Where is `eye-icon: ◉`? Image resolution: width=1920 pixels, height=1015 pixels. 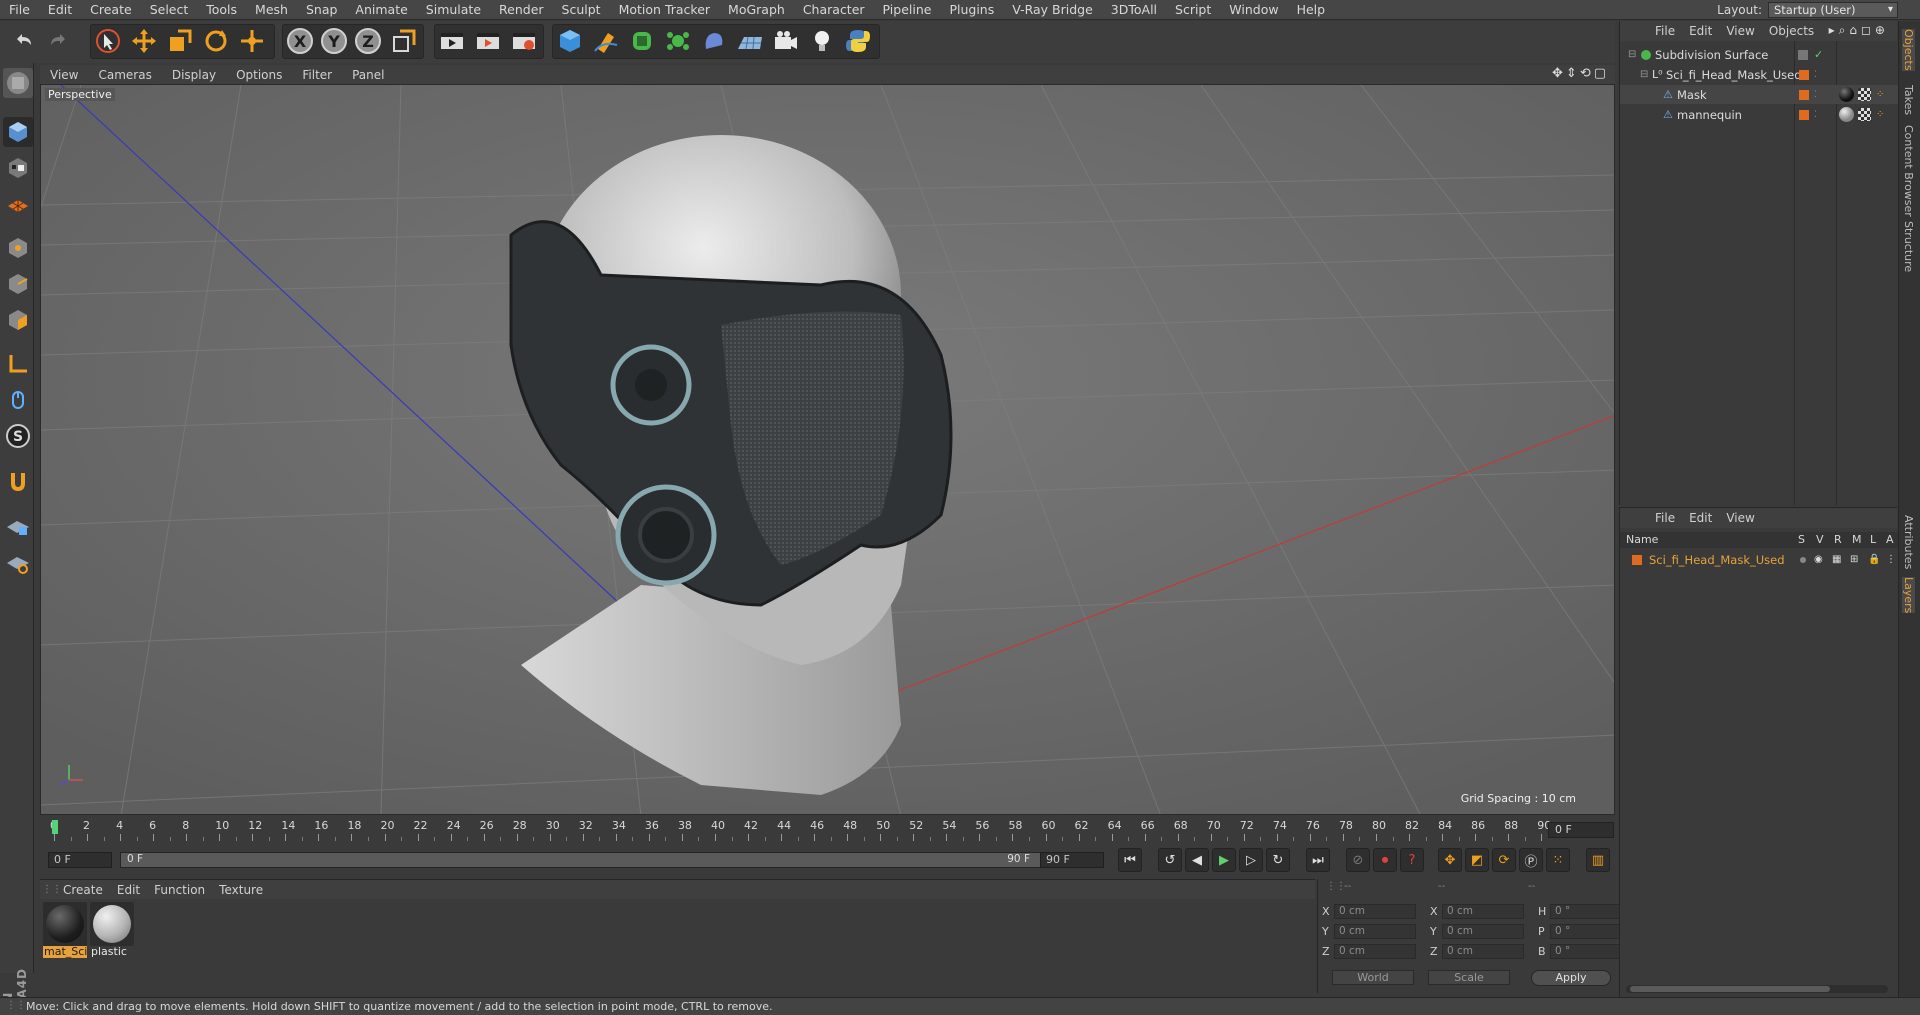
eye-icon: ◉ is located at coordinates (1818, 559).